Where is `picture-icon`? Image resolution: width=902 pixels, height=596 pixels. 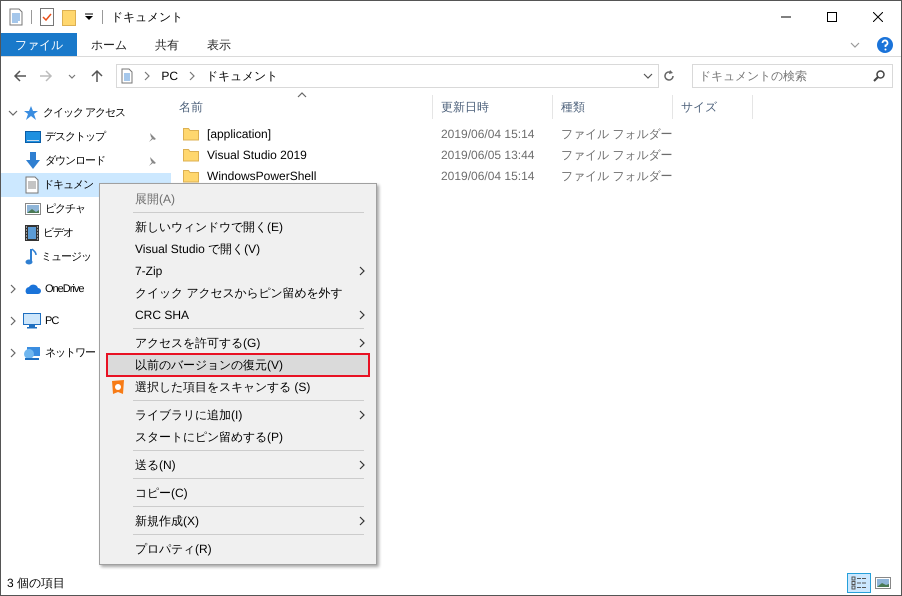 picture-icon is located at coordinates (33, 209).